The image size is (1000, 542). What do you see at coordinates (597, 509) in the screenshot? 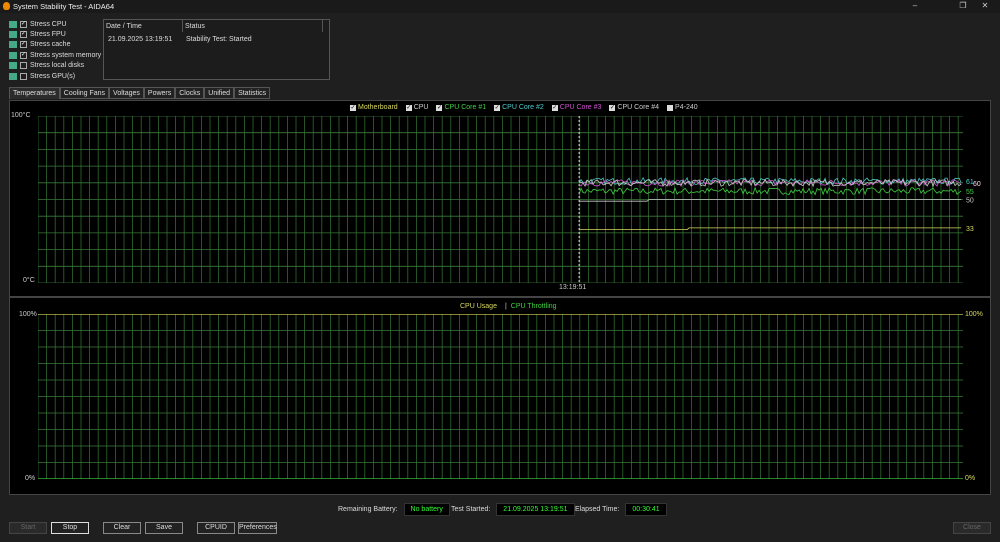
I see `elapsed-time-label: Elapsed Time:` at bounding box center [597, 509].